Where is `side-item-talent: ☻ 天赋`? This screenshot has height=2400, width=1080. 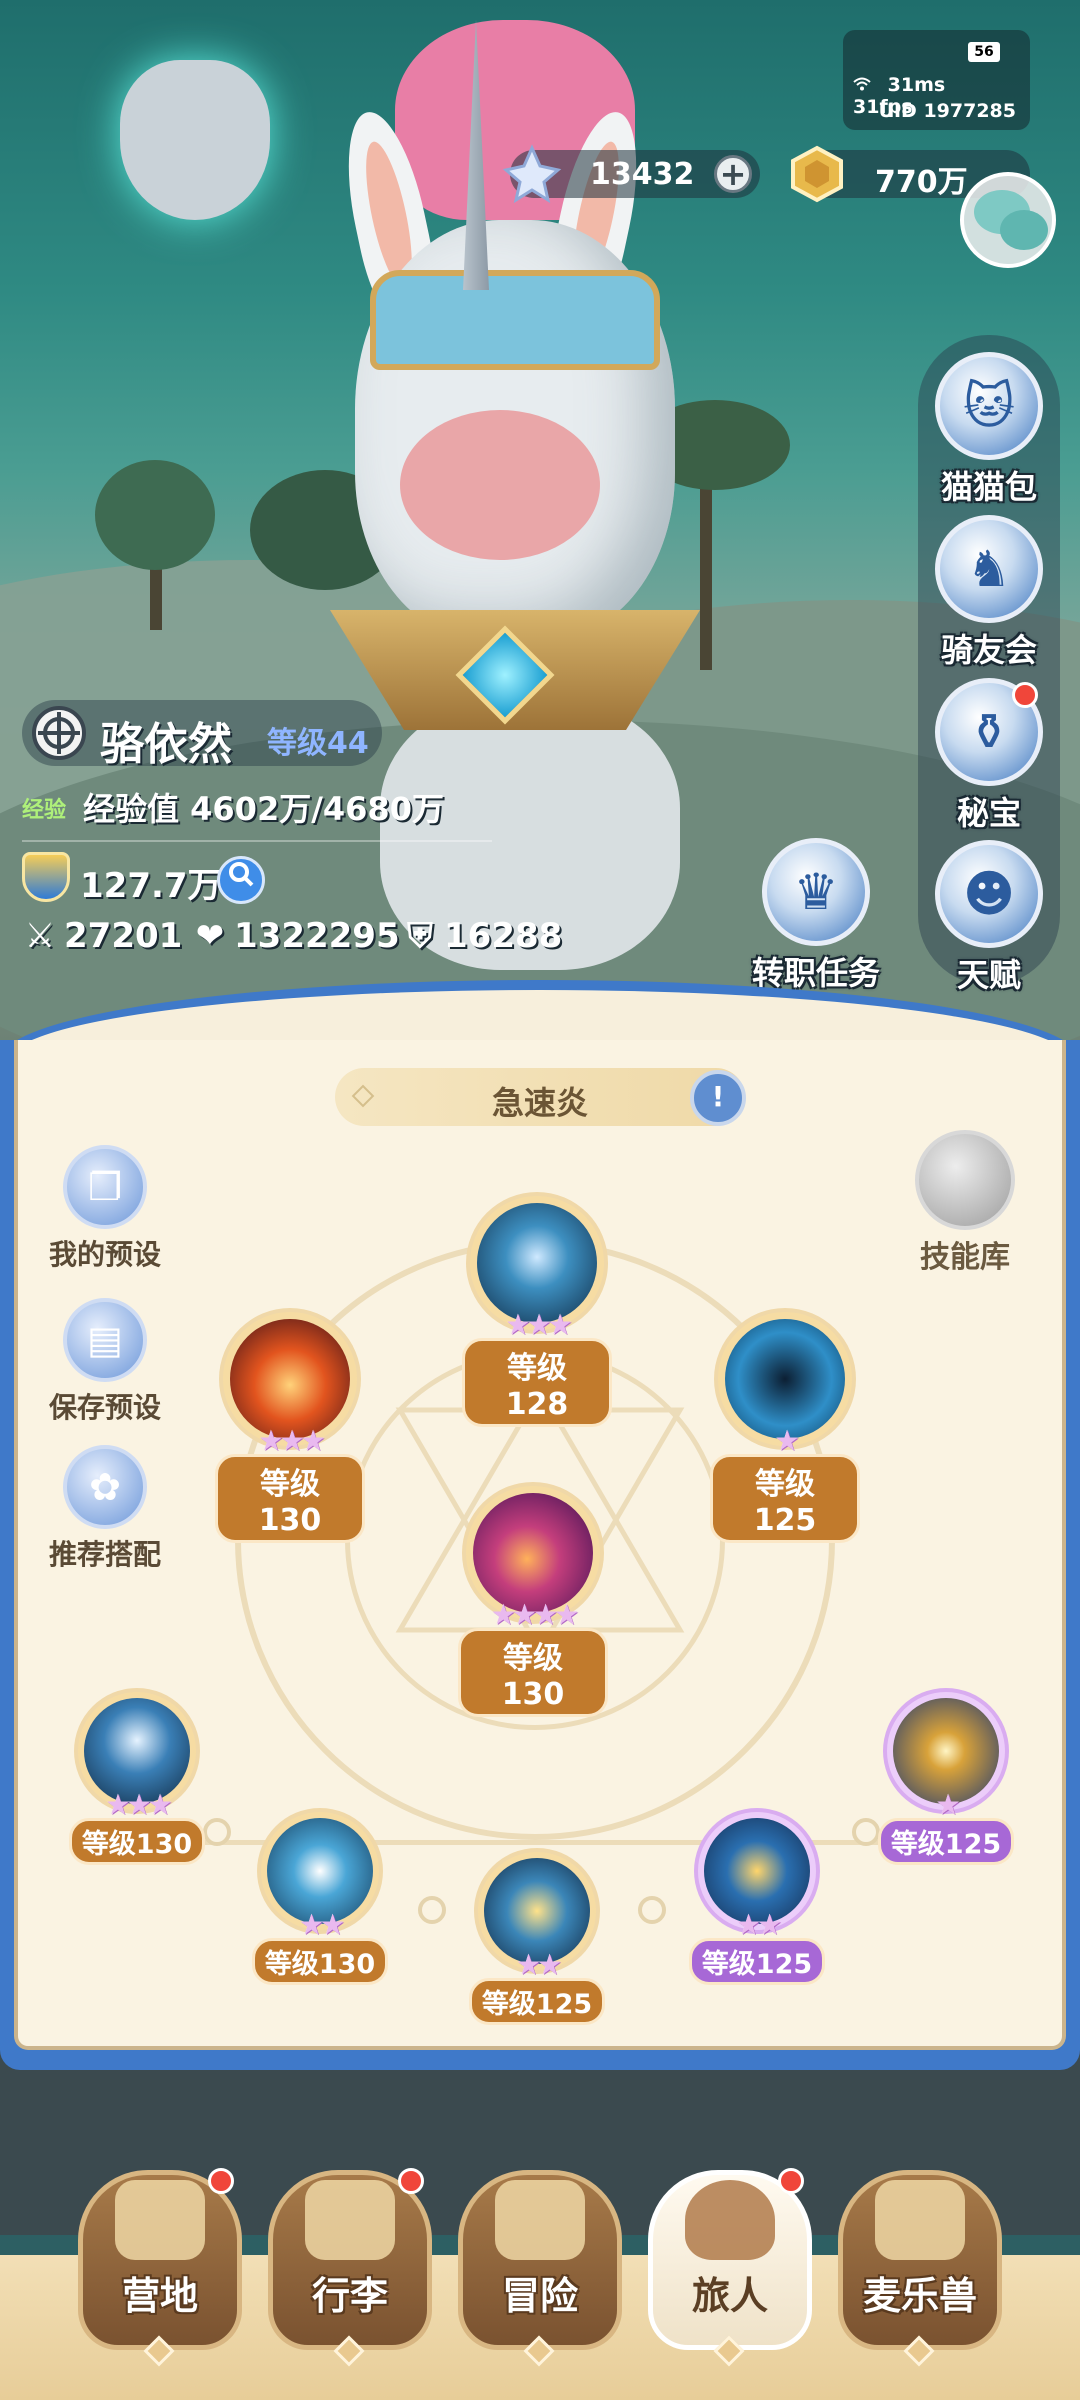 side-item-talent: ☻ 天赋 is located at coordinates (989, 918).